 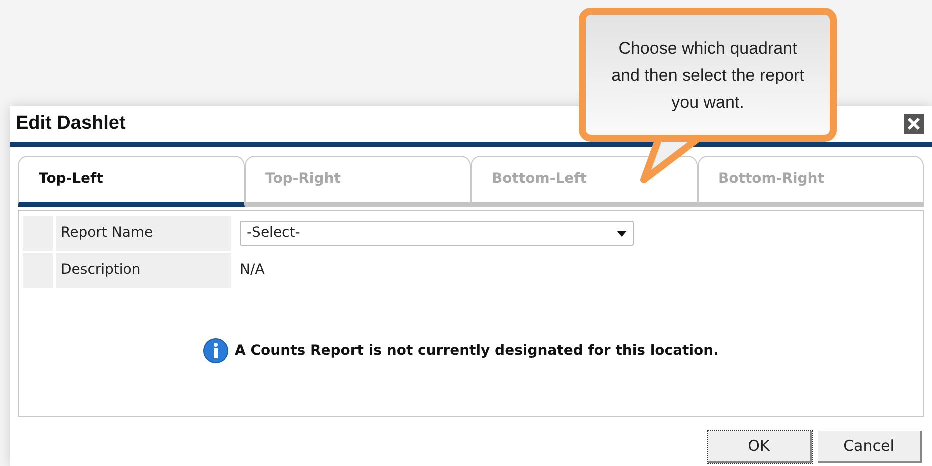 What do you see at coordinates (477, 351) in the screenshot?
I see `info-message: A Counts Report is not currently designated for this location.` at bounding box center [477, 351].